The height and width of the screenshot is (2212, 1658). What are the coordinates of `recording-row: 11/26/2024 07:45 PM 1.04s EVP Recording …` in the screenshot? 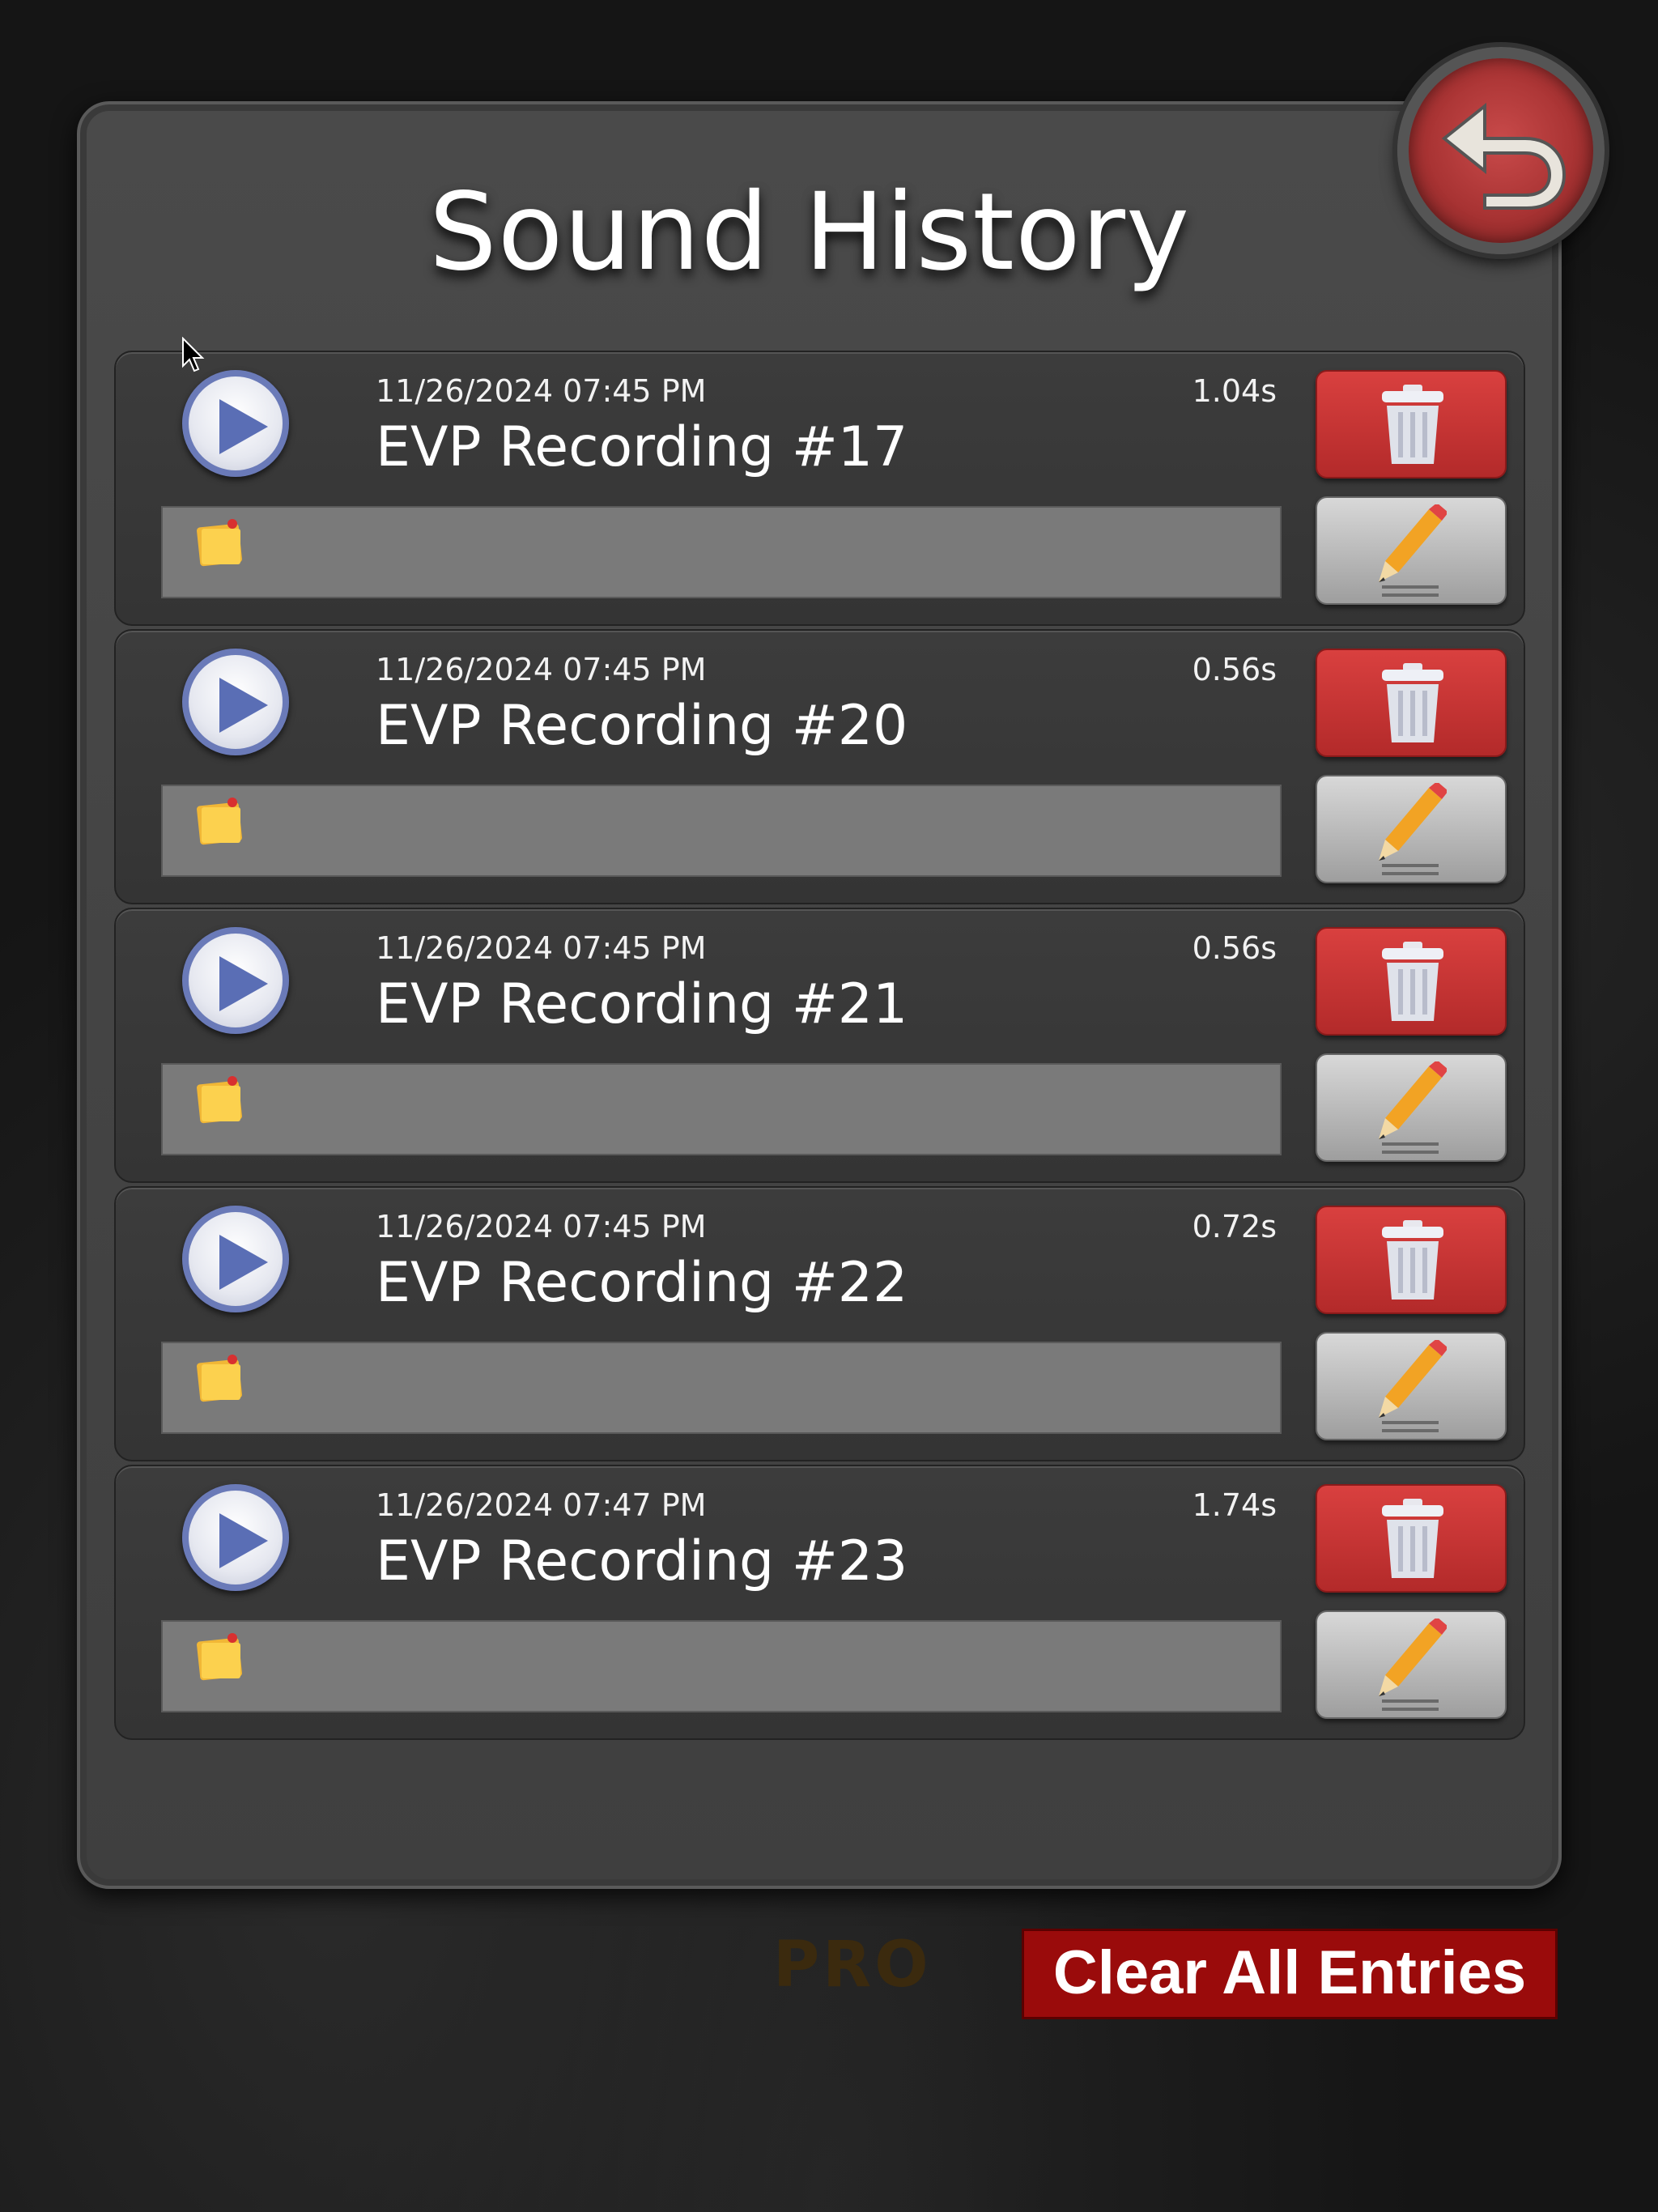 It's located at (819, 489).